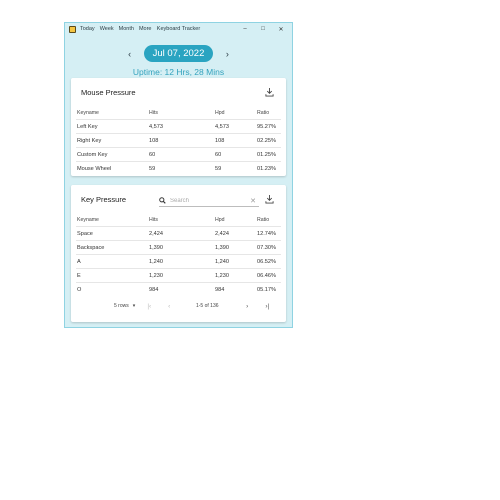 This screenshot has width=500, height=500. Describe the element at coordinates (218, 154) in the screenshot. I see `cell-hpd: 60` at that location.